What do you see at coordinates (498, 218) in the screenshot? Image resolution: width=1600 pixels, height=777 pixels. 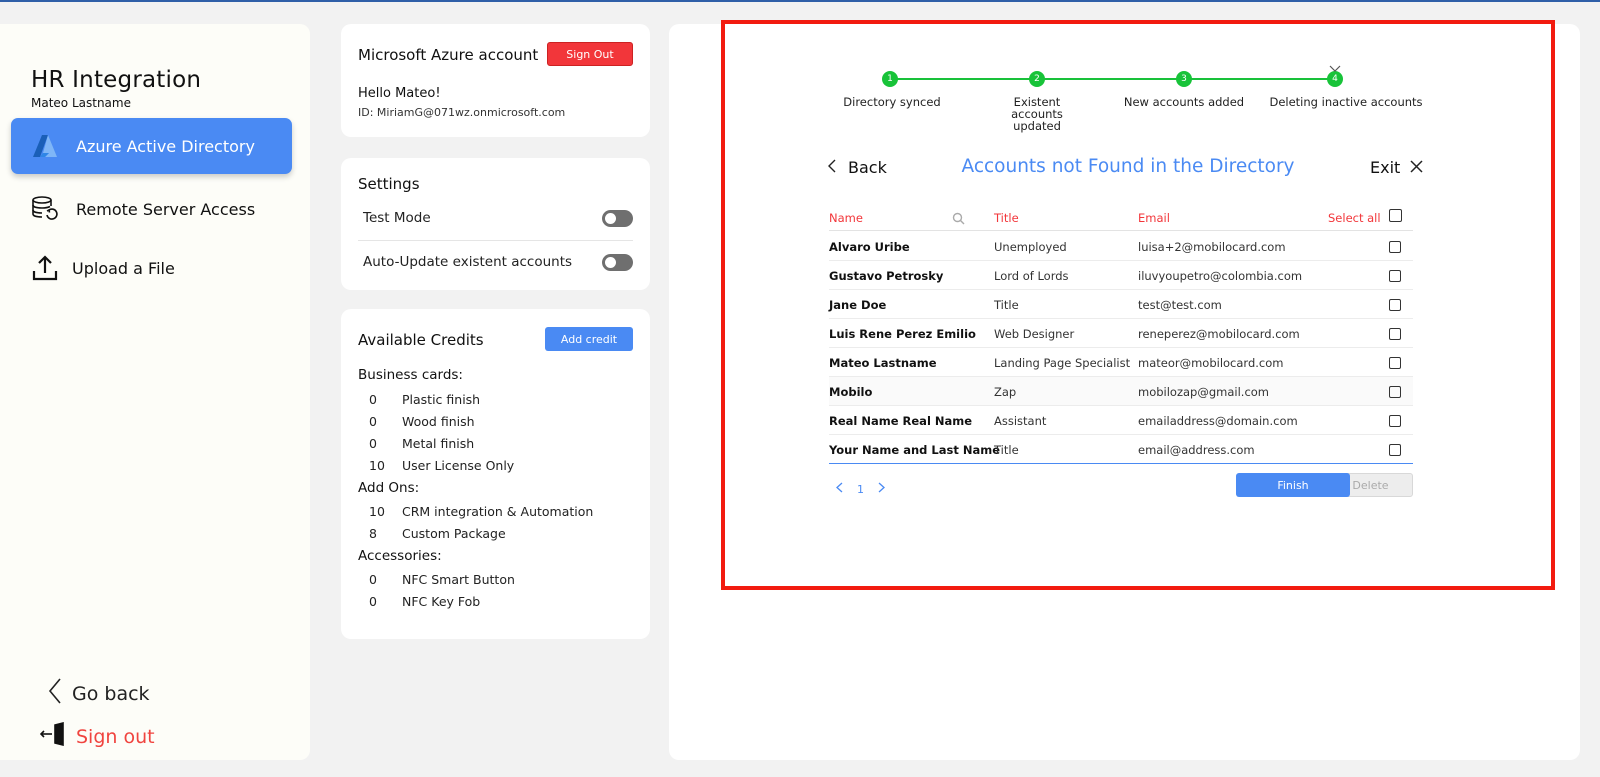 I see `setting-test-mode: Test Mode` at bounding box center [498, 218].